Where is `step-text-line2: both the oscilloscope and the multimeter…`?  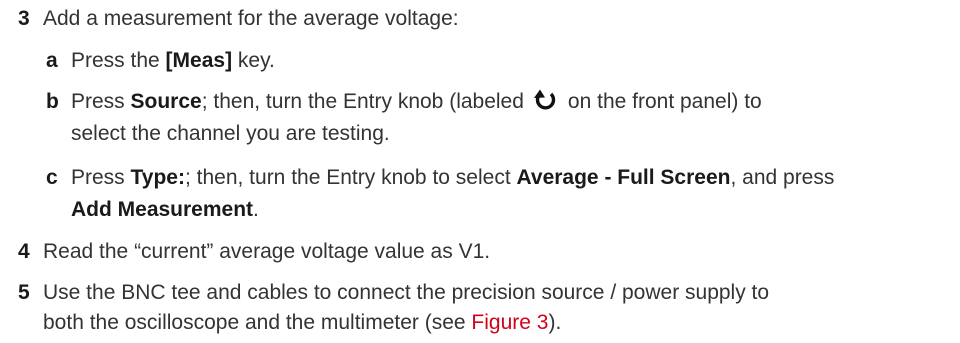
step-text-line2: both the oscilloscope and the multimeter… is located at coordinates (302, 323).